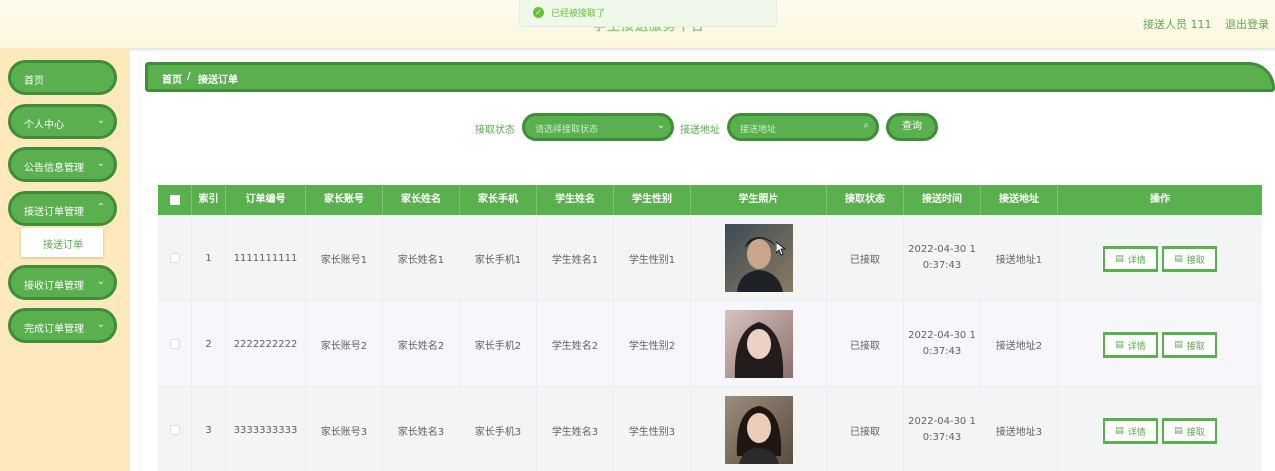 This screenshot has height=471, width=1275. I want to click on column-header: 家长账号, so click(344, 200).